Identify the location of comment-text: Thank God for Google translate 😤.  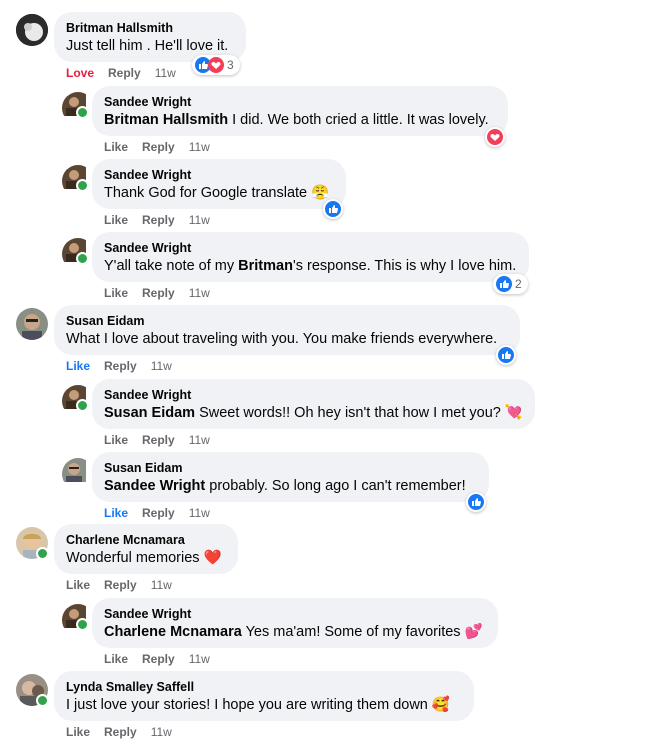
(217, 193).